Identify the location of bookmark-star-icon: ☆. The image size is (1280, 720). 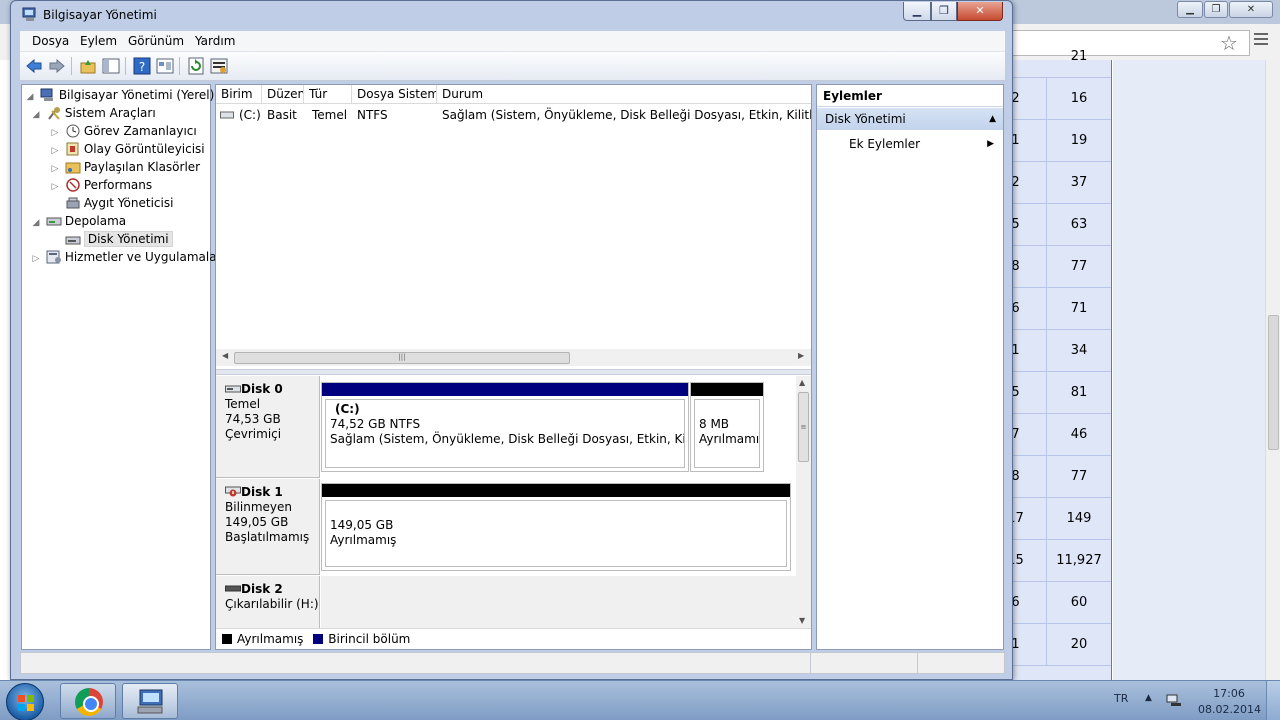
(1229, 43).